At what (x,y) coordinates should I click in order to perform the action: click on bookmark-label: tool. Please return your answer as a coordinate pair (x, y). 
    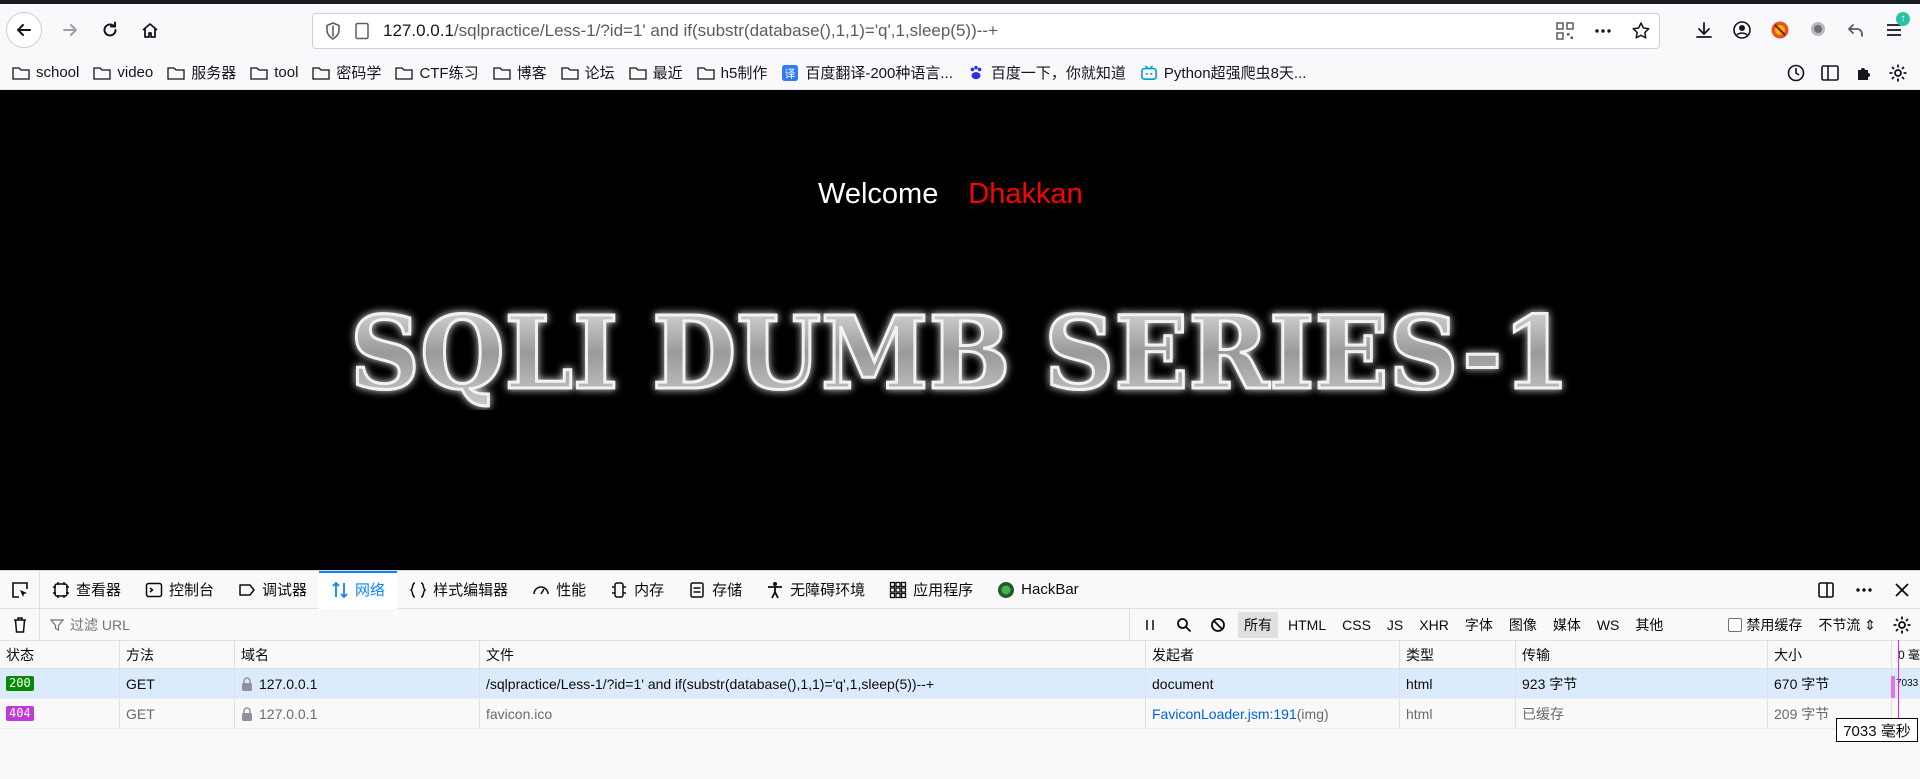
    Looking at the image, I should click on (286, 72).